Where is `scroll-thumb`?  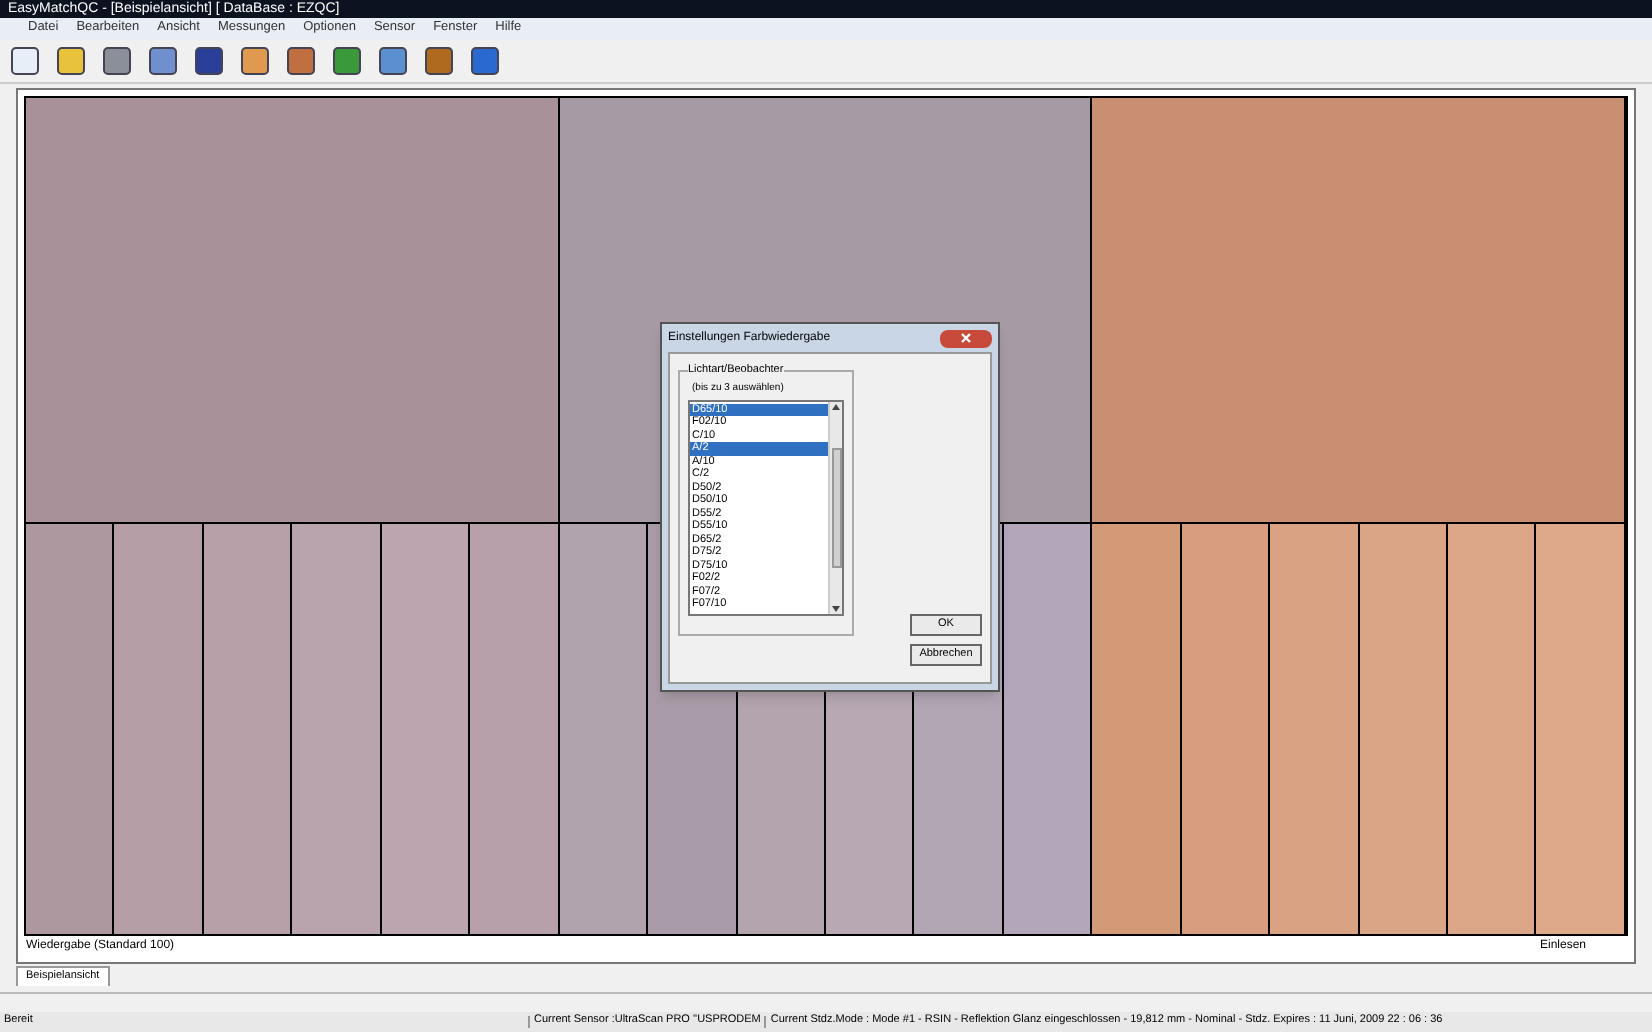
scroll-thumb is located at coordinates (836, 507).